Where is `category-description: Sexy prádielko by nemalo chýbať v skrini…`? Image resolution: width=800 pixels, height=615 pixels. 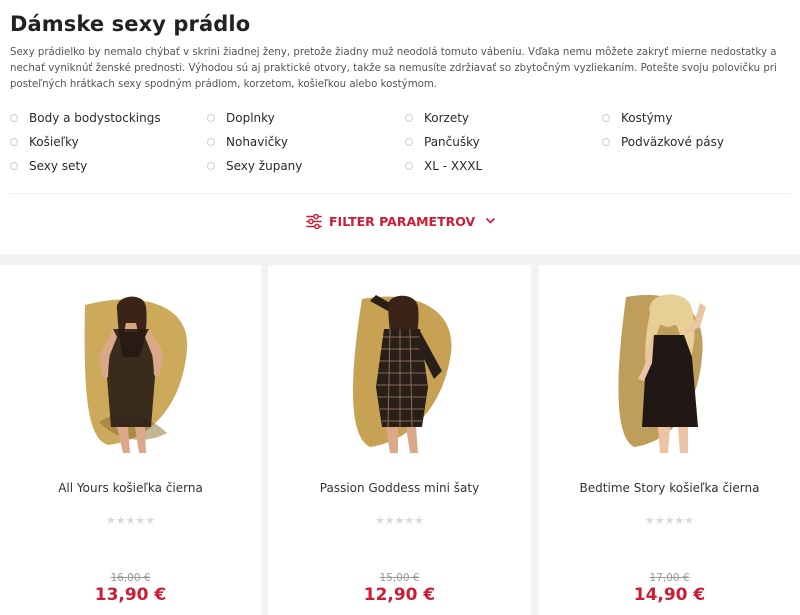 category-description: Sexy prádielko by nemalo chýbať v skrini… is located at coordinates (393, 68).